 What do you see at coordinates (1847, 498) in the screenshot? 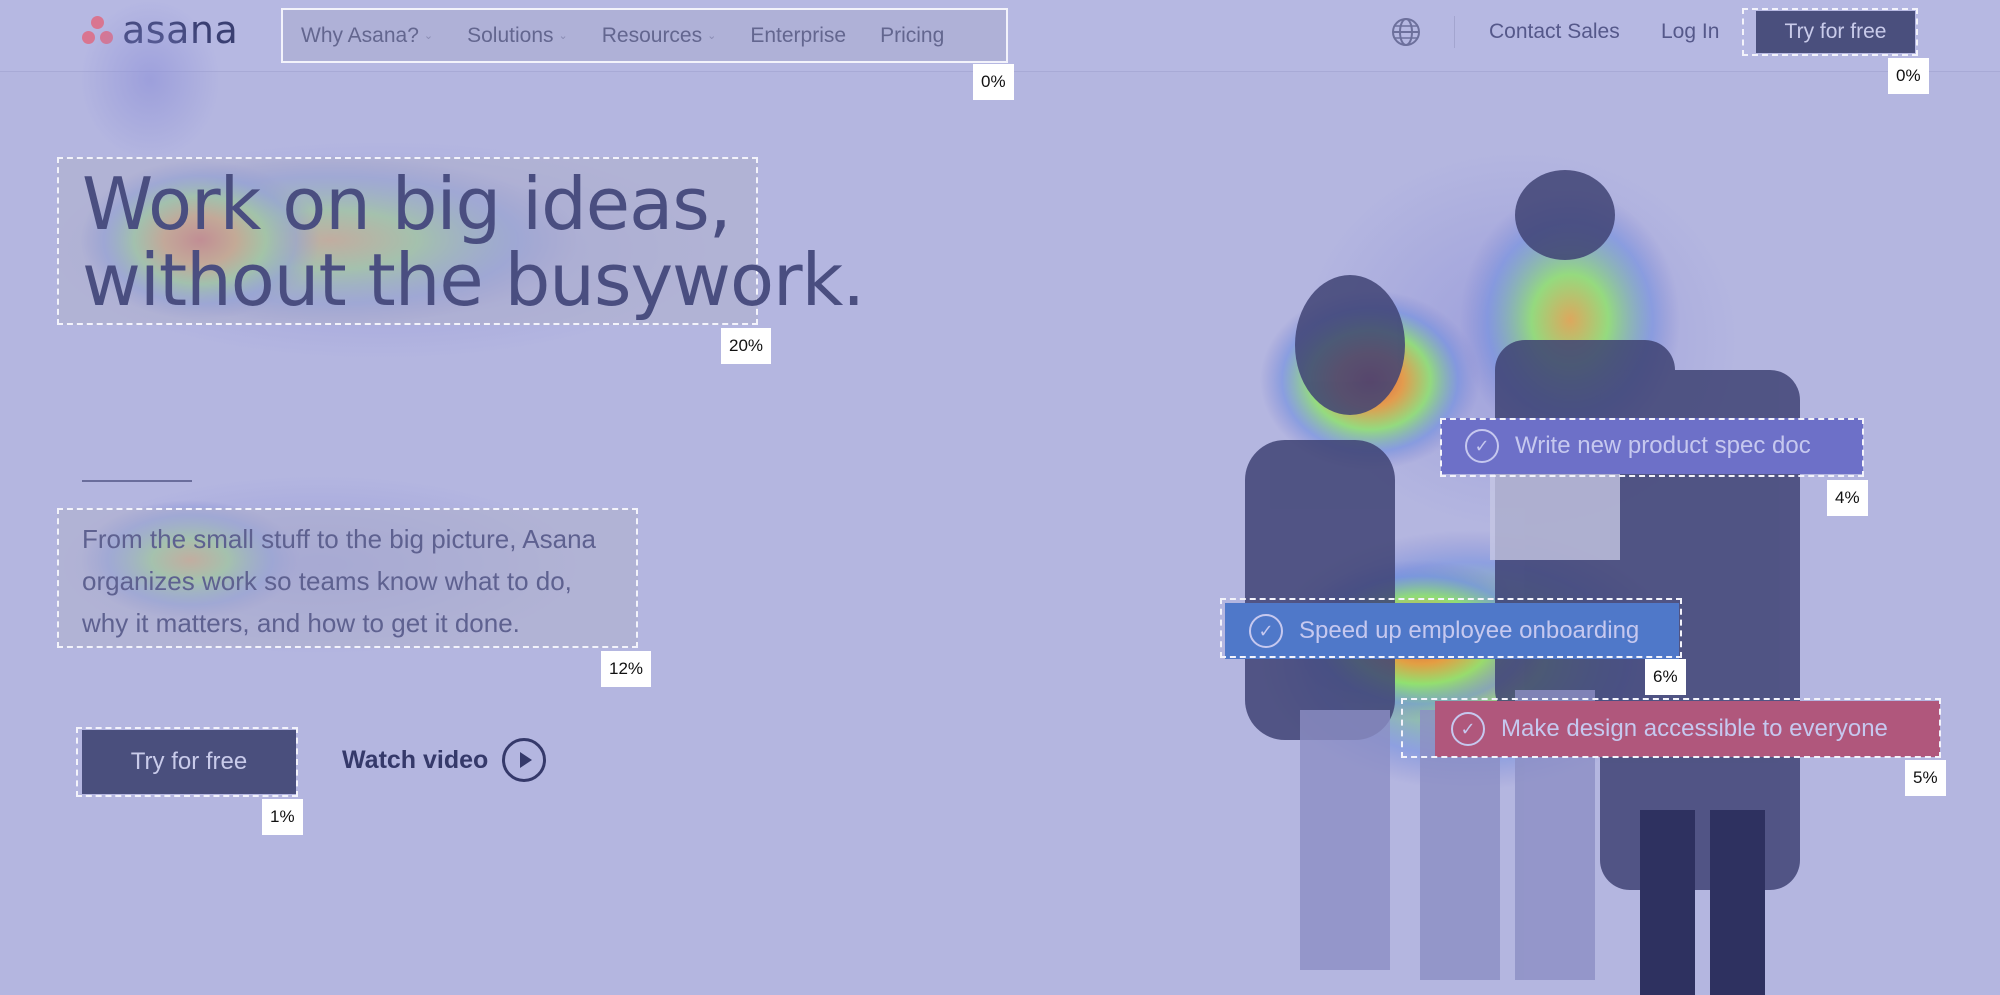
I see `aoi-percent-label: 4%` at bounding box center [1847, 498].